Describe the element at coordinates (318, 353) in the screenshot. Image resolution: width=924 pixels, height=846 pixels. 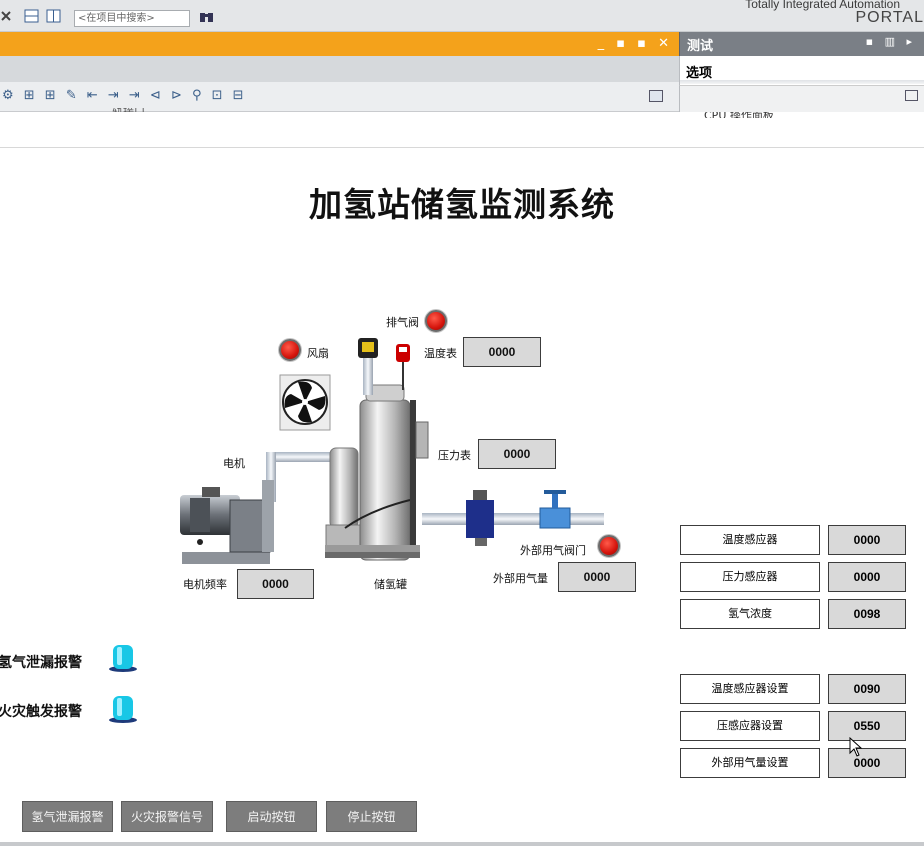
I see `fan-label: 风扇` at that location.